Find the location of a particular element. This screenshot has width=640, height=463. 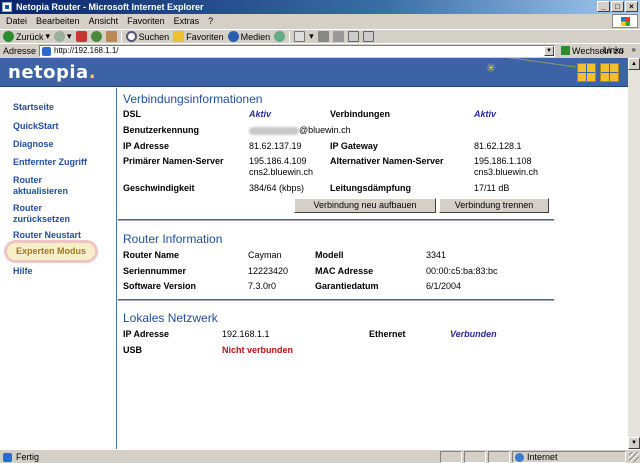

window-controls: _ □ × is located at coordinates (617, 6).